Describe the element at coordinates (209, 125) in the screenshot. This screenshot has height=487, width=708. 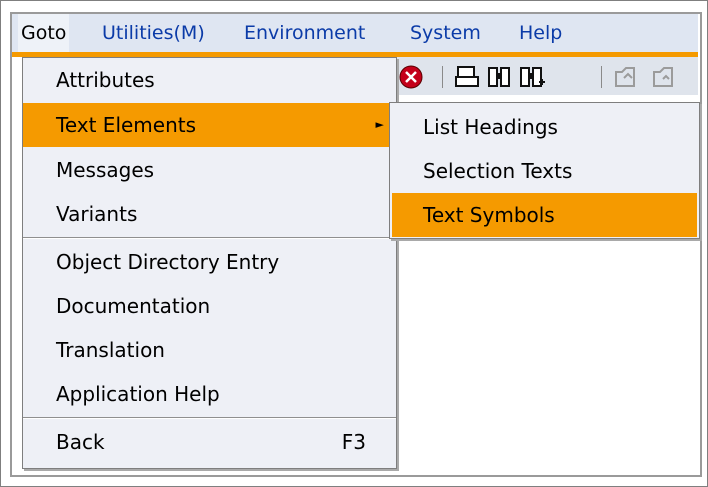
I see `menu-item-text-elements: Text Elements ►` at that location.